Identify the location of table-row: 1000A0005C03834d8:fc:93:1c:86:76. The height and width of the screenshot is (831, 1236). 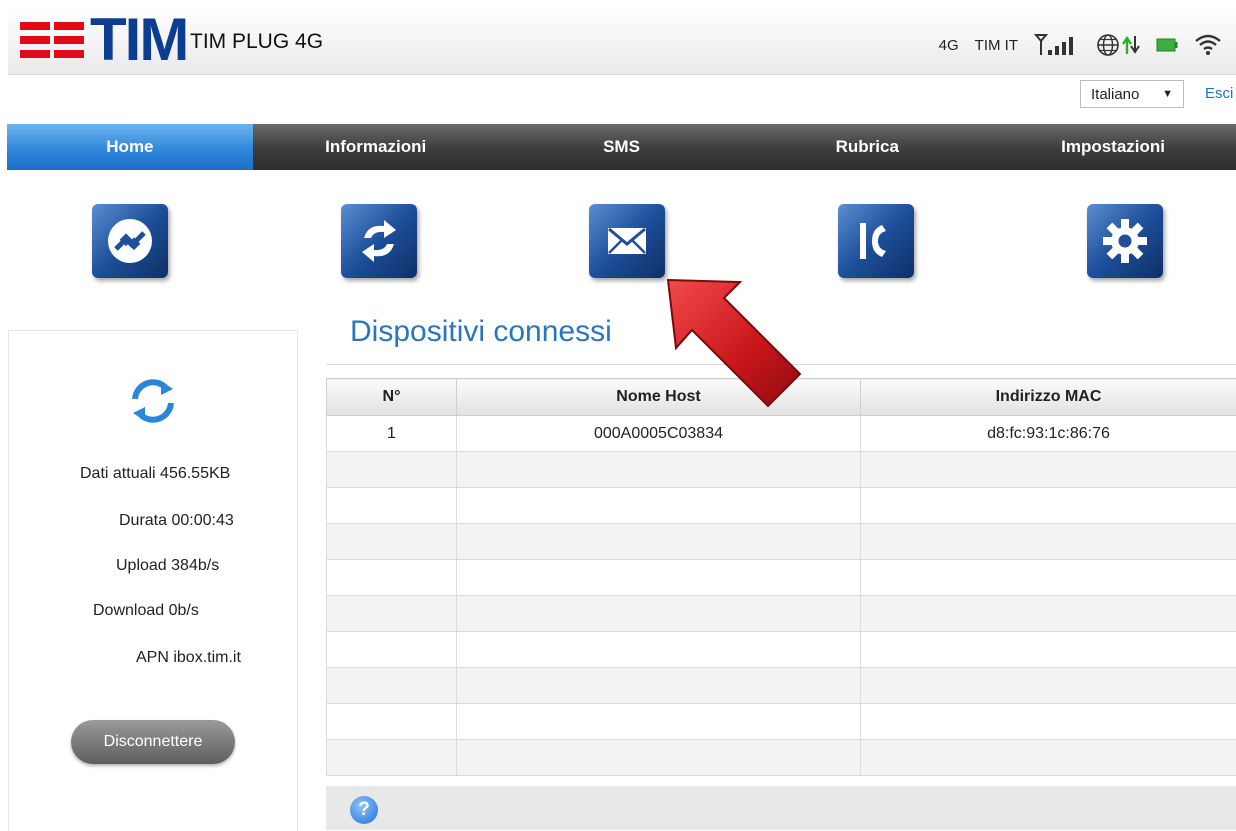
(781, 434).